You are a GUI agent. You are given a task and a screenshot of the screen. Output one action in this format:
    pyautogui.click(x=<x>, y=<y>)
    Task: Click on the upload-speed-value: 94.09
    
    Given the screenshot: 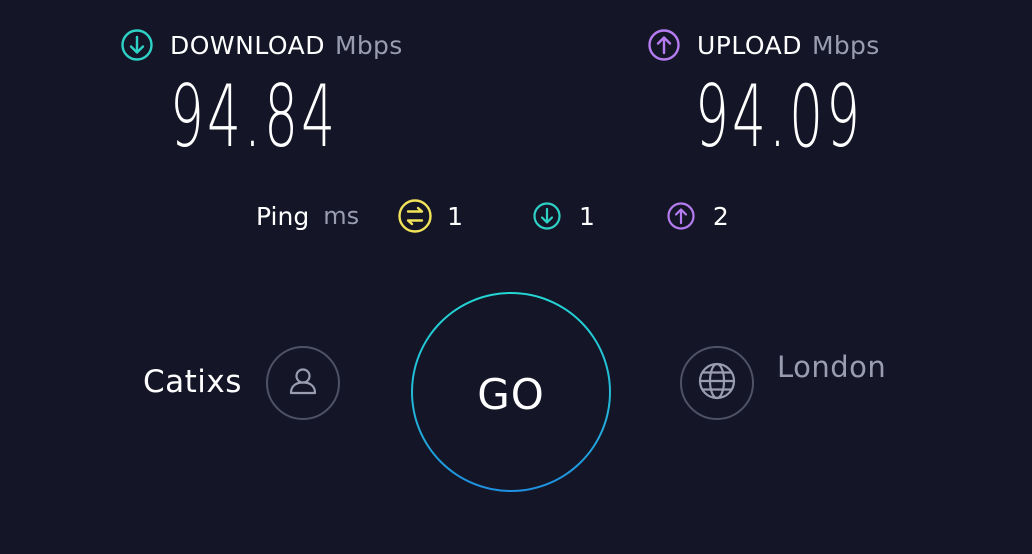 What is the action you would take?
    pyautogui.click(x=779, y=117)
    